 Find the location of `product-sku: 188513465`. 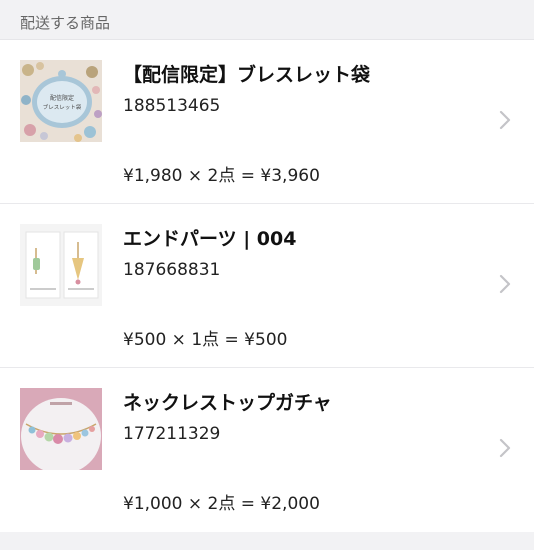

product-sku: 188513465 is located at coordinates (172, 106).